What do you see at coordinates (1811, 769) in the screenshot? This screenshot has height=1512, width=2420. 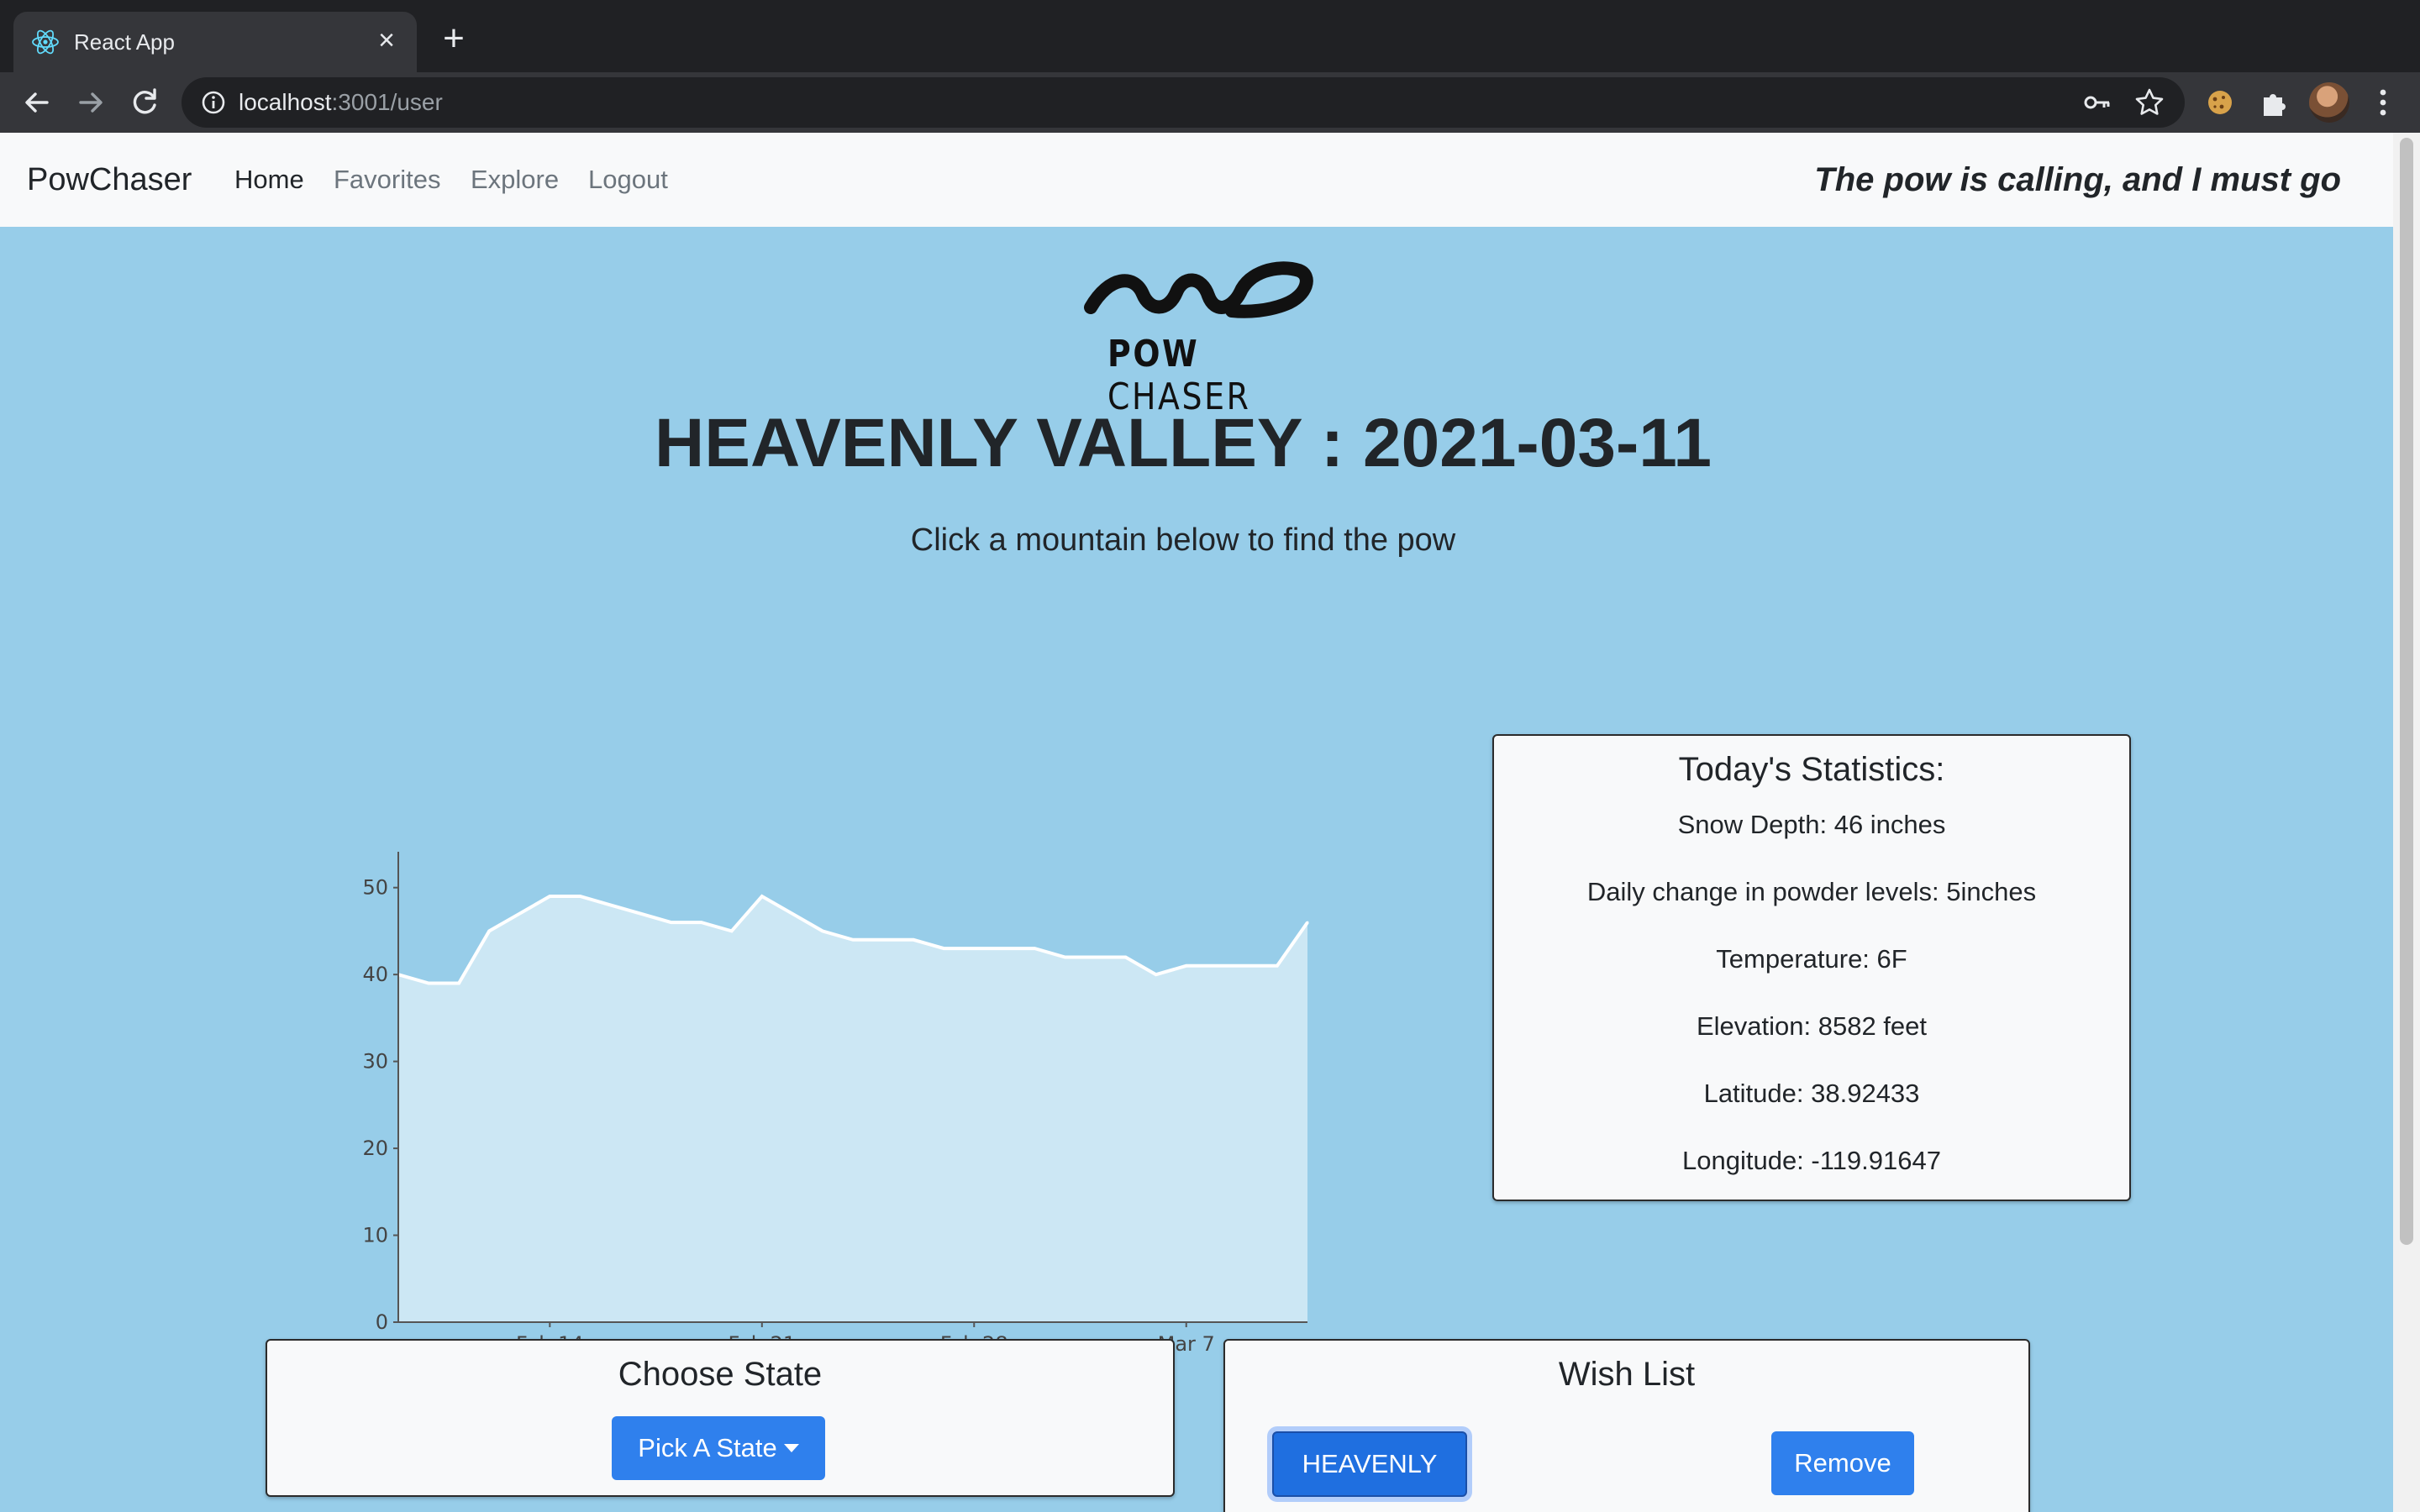 I see `stats-title: Today's Statistics:` at bounding box center [1811, 769].